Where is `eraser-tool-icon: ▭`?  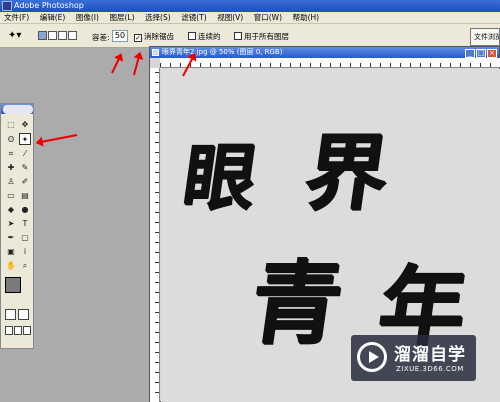
eraser-tool-icon: ▭ is located at coordinates (11, 196).